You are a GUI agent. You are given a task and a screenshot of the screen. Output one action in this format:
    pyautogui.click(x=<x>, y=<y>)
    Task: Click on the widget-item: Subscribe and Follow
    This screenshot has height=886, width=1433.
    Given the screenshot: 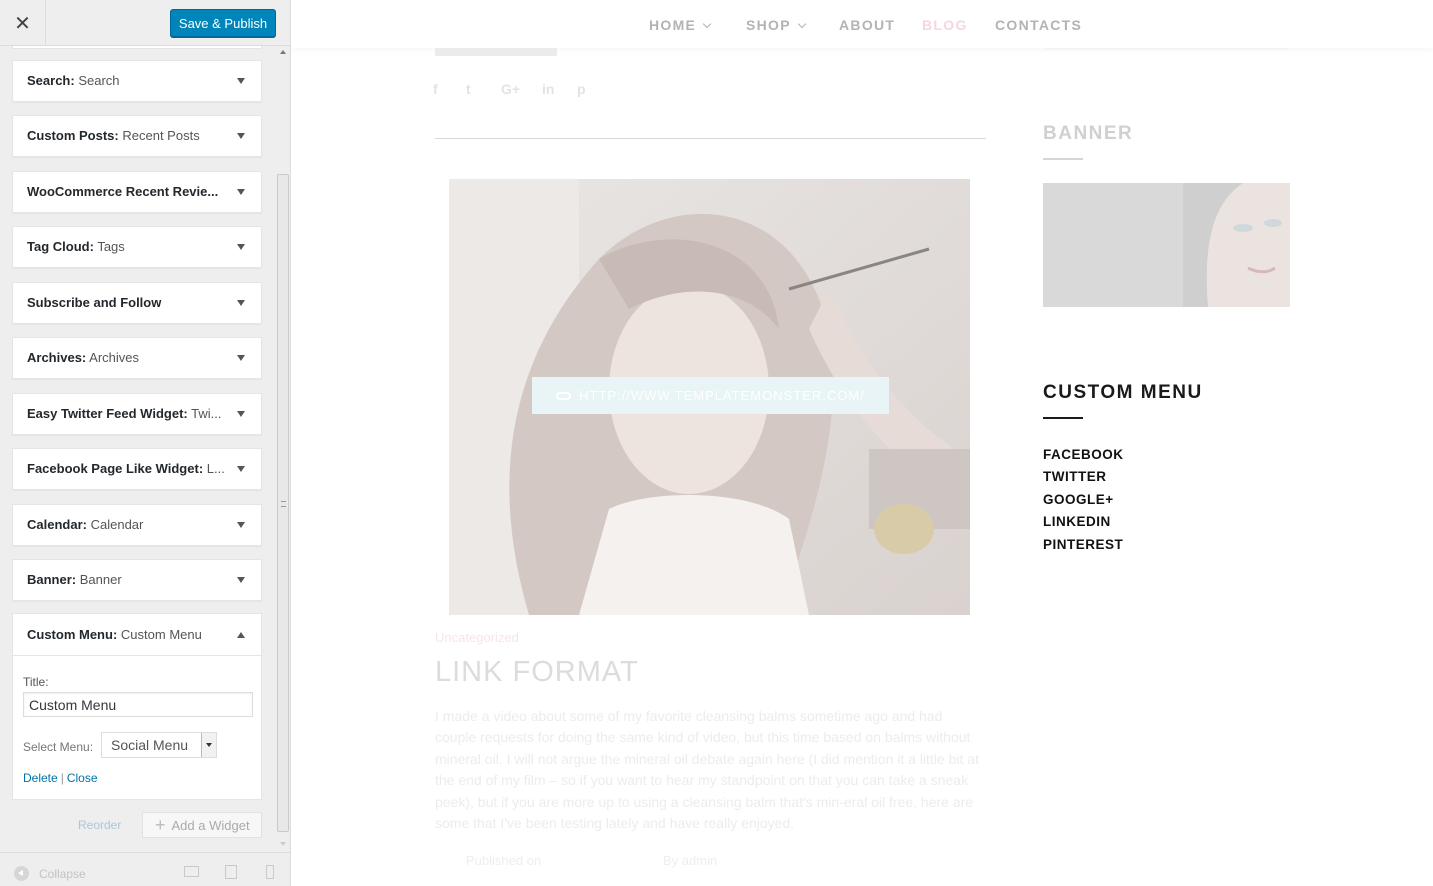 What is the action you would take?
    pyautogui.click(x=137, y=303)
    